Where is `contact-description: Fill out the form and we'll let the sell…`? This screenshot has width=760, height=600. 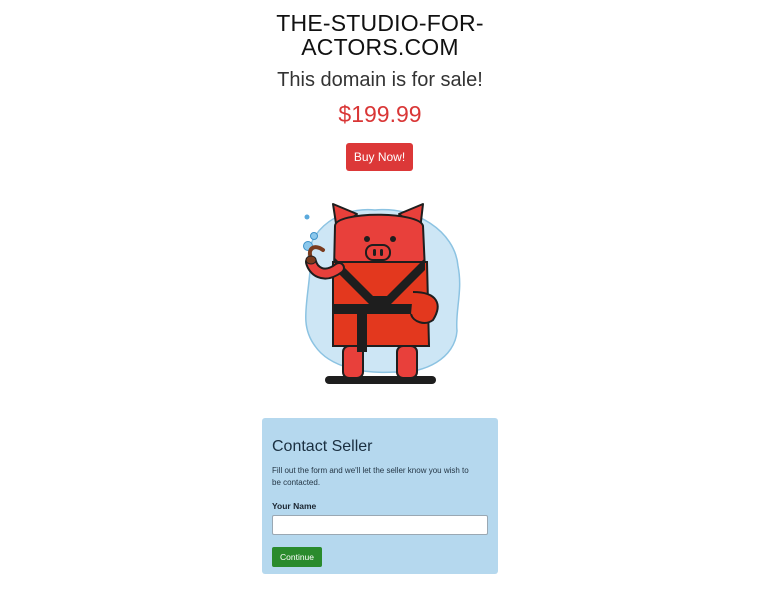 contact-description: Fill out the form and we'll let the sell… is located at coordinates (370, 476).